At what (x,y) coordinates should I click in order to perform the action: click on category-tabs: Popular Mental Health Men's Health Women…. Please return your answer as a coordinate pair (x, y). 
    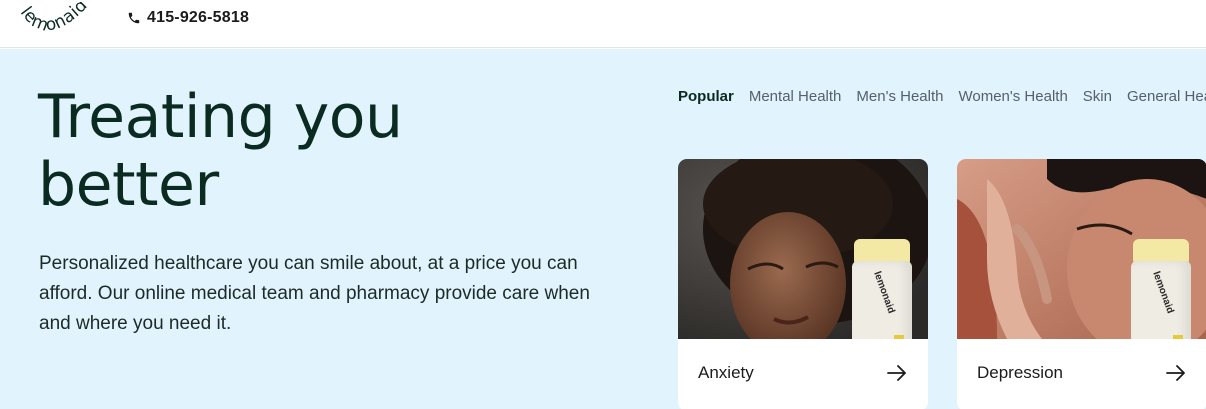
    Looking at the image, I should click on (942, 96).